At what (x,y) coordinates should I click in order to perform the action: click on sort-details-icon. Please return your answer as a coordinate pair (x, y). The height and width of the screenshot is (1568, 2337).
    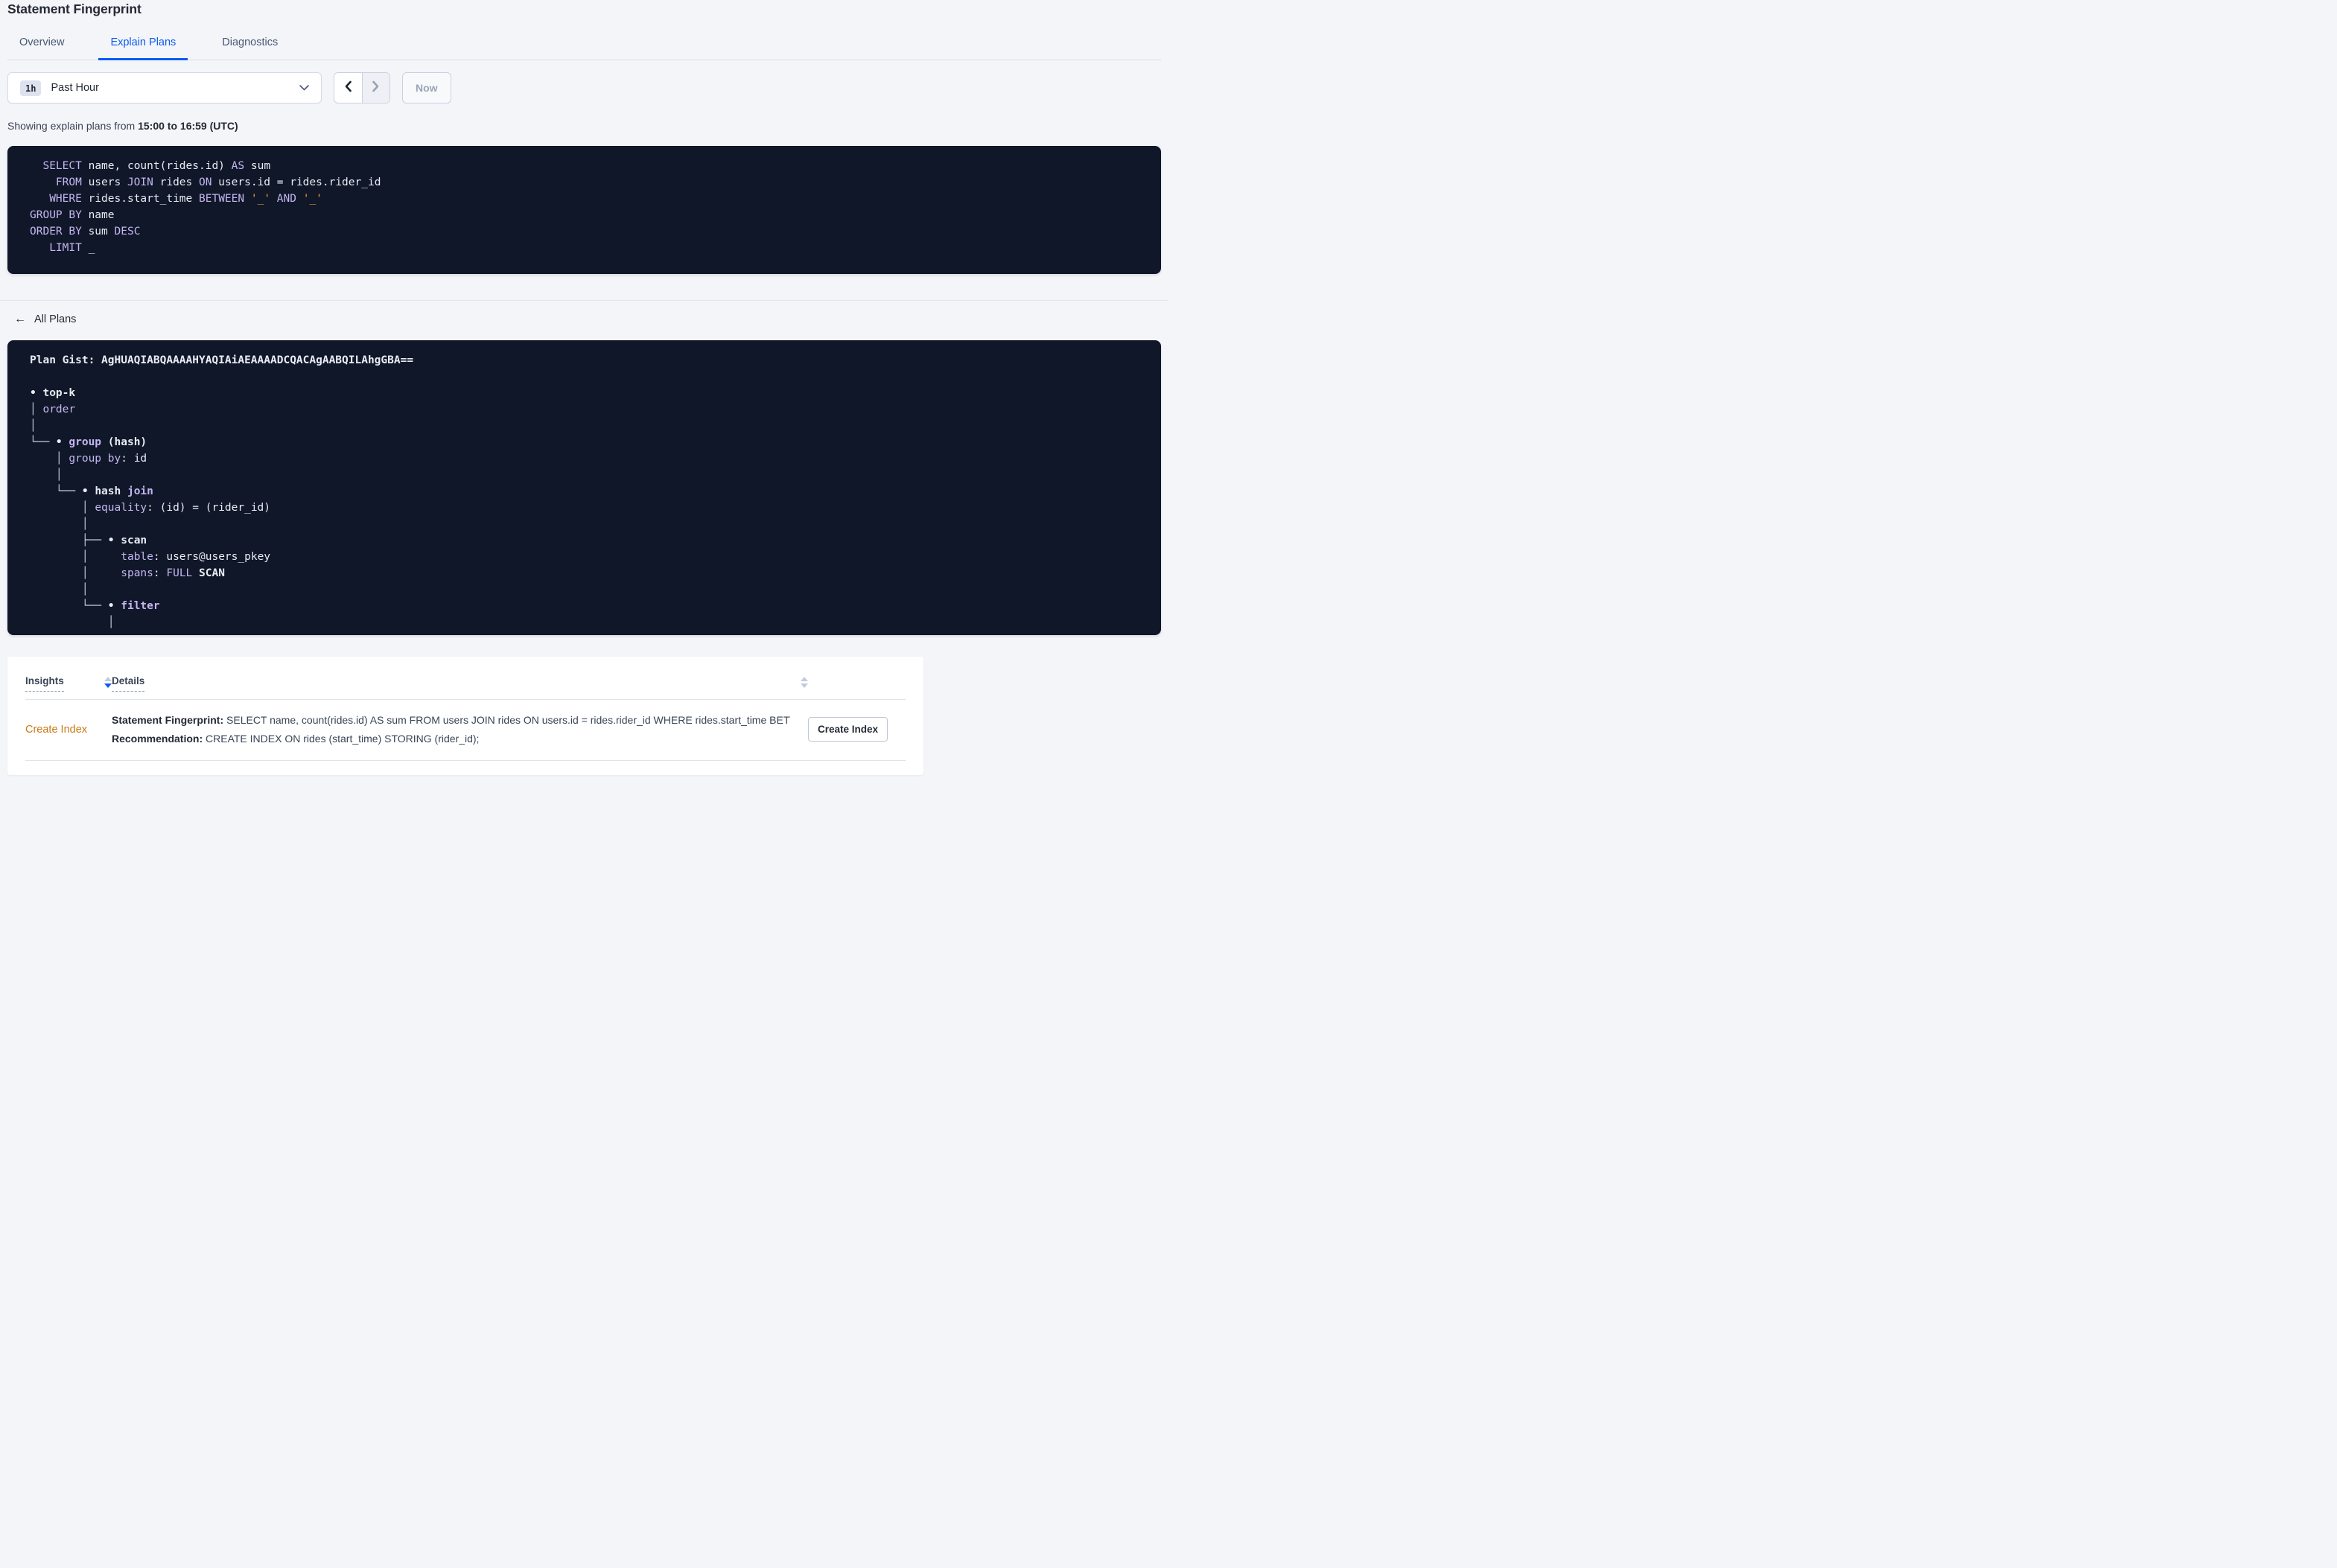
    Looking at the image, I should click on (805, 684).